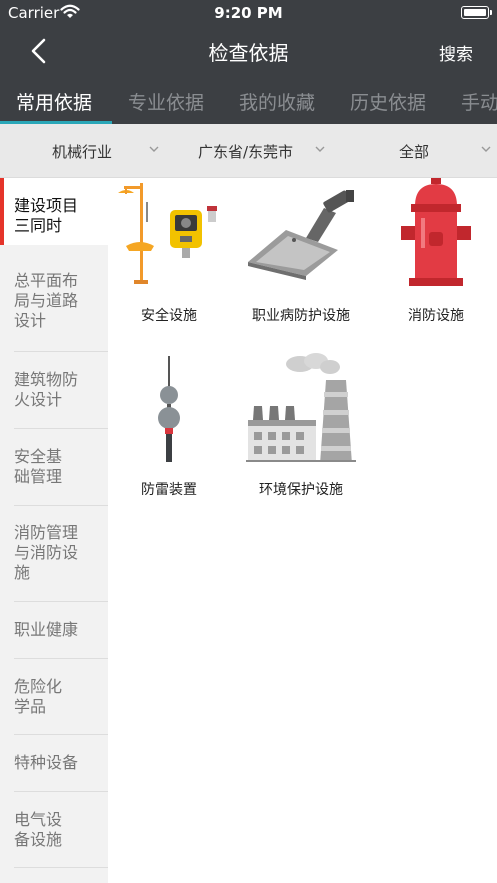 Image resolution: width=497 pixels, height=883 pixels. Describe the element at coordinates (436, 232) in the screenshot. I see `fire-hydrant-icon` at that location.